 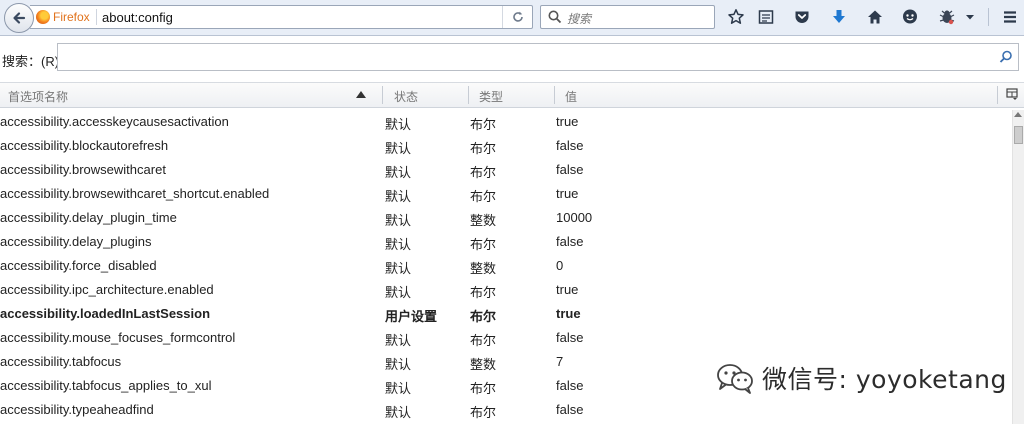 What do you see at coordinates (1012, 94) in the screenshot?
I see `column-picker-icon` at bounding box center [1012, 94].